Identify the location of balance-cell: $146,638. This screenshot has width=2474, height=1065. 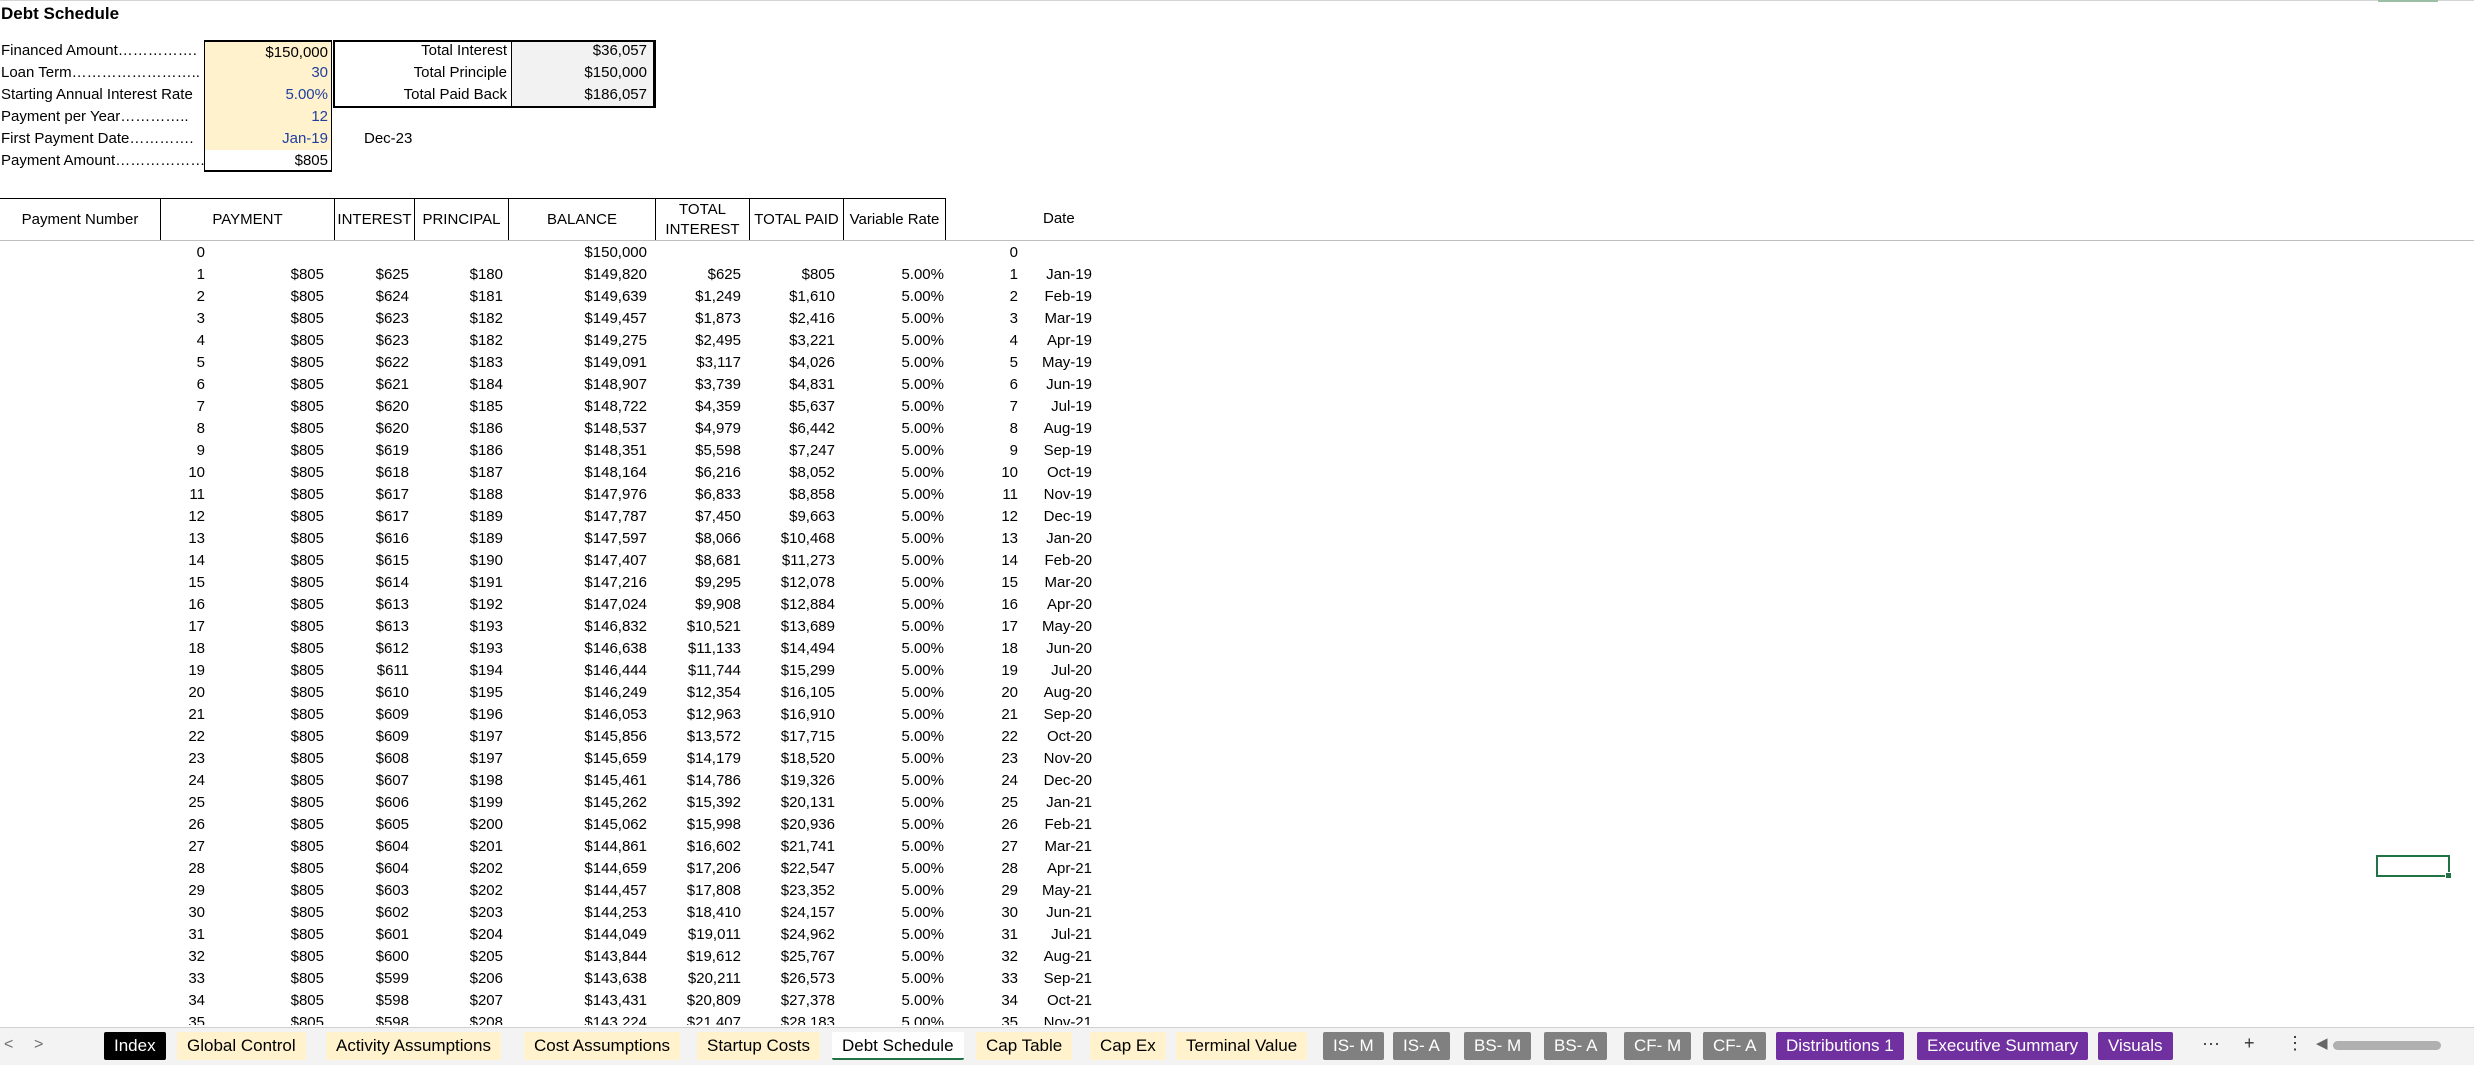
(615, 648).